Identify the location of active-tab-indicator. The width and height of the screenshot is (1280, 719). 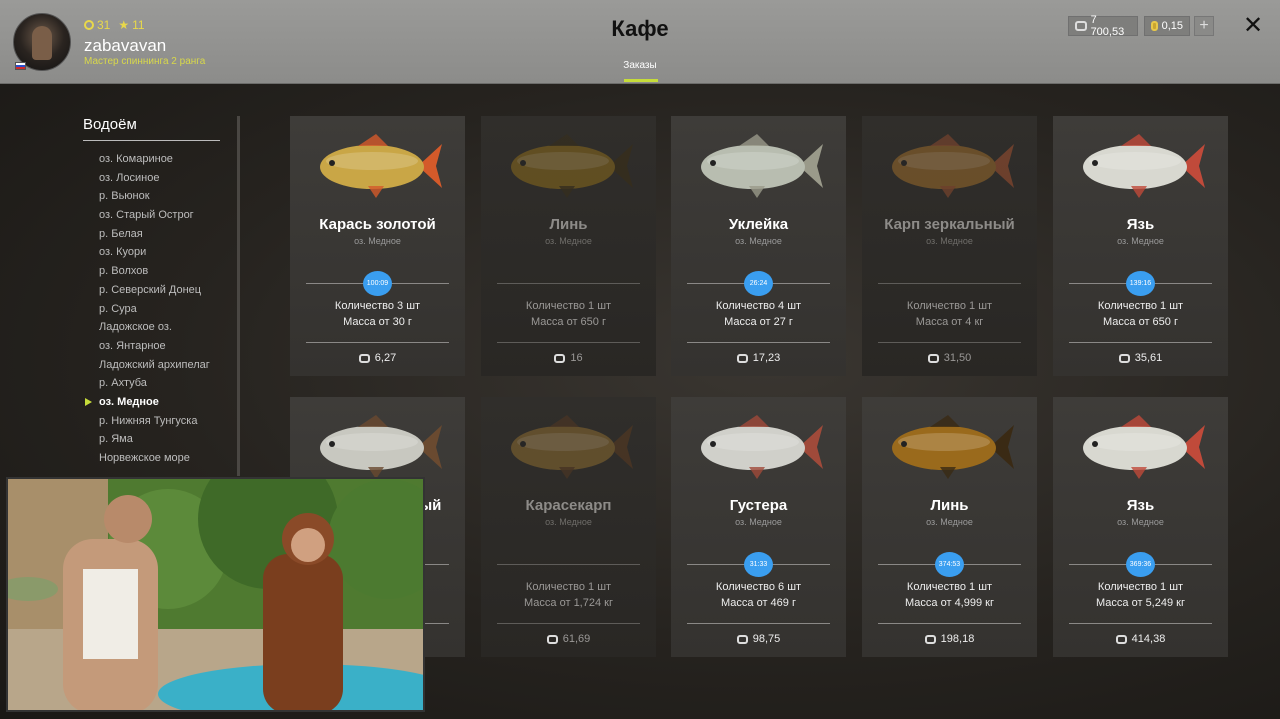
(641, 80).